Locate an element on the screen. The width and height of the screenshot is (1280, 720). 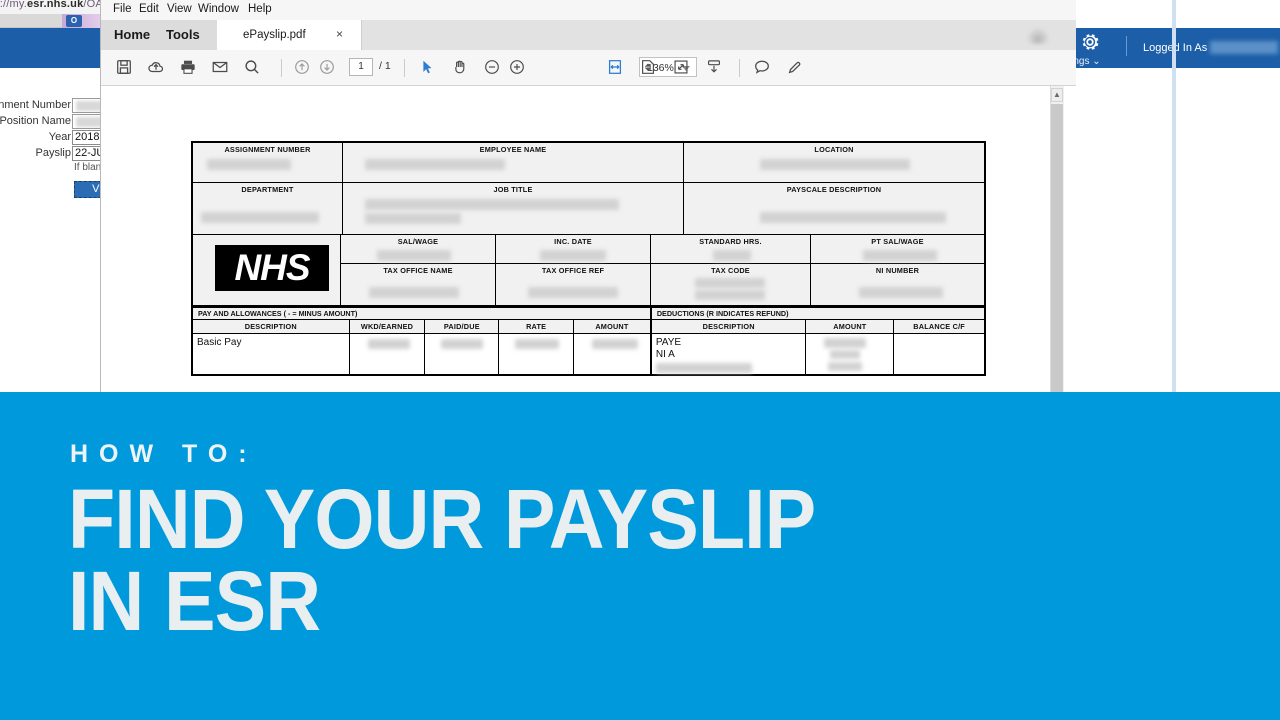
email-icon is located at coordinates (220, 69).